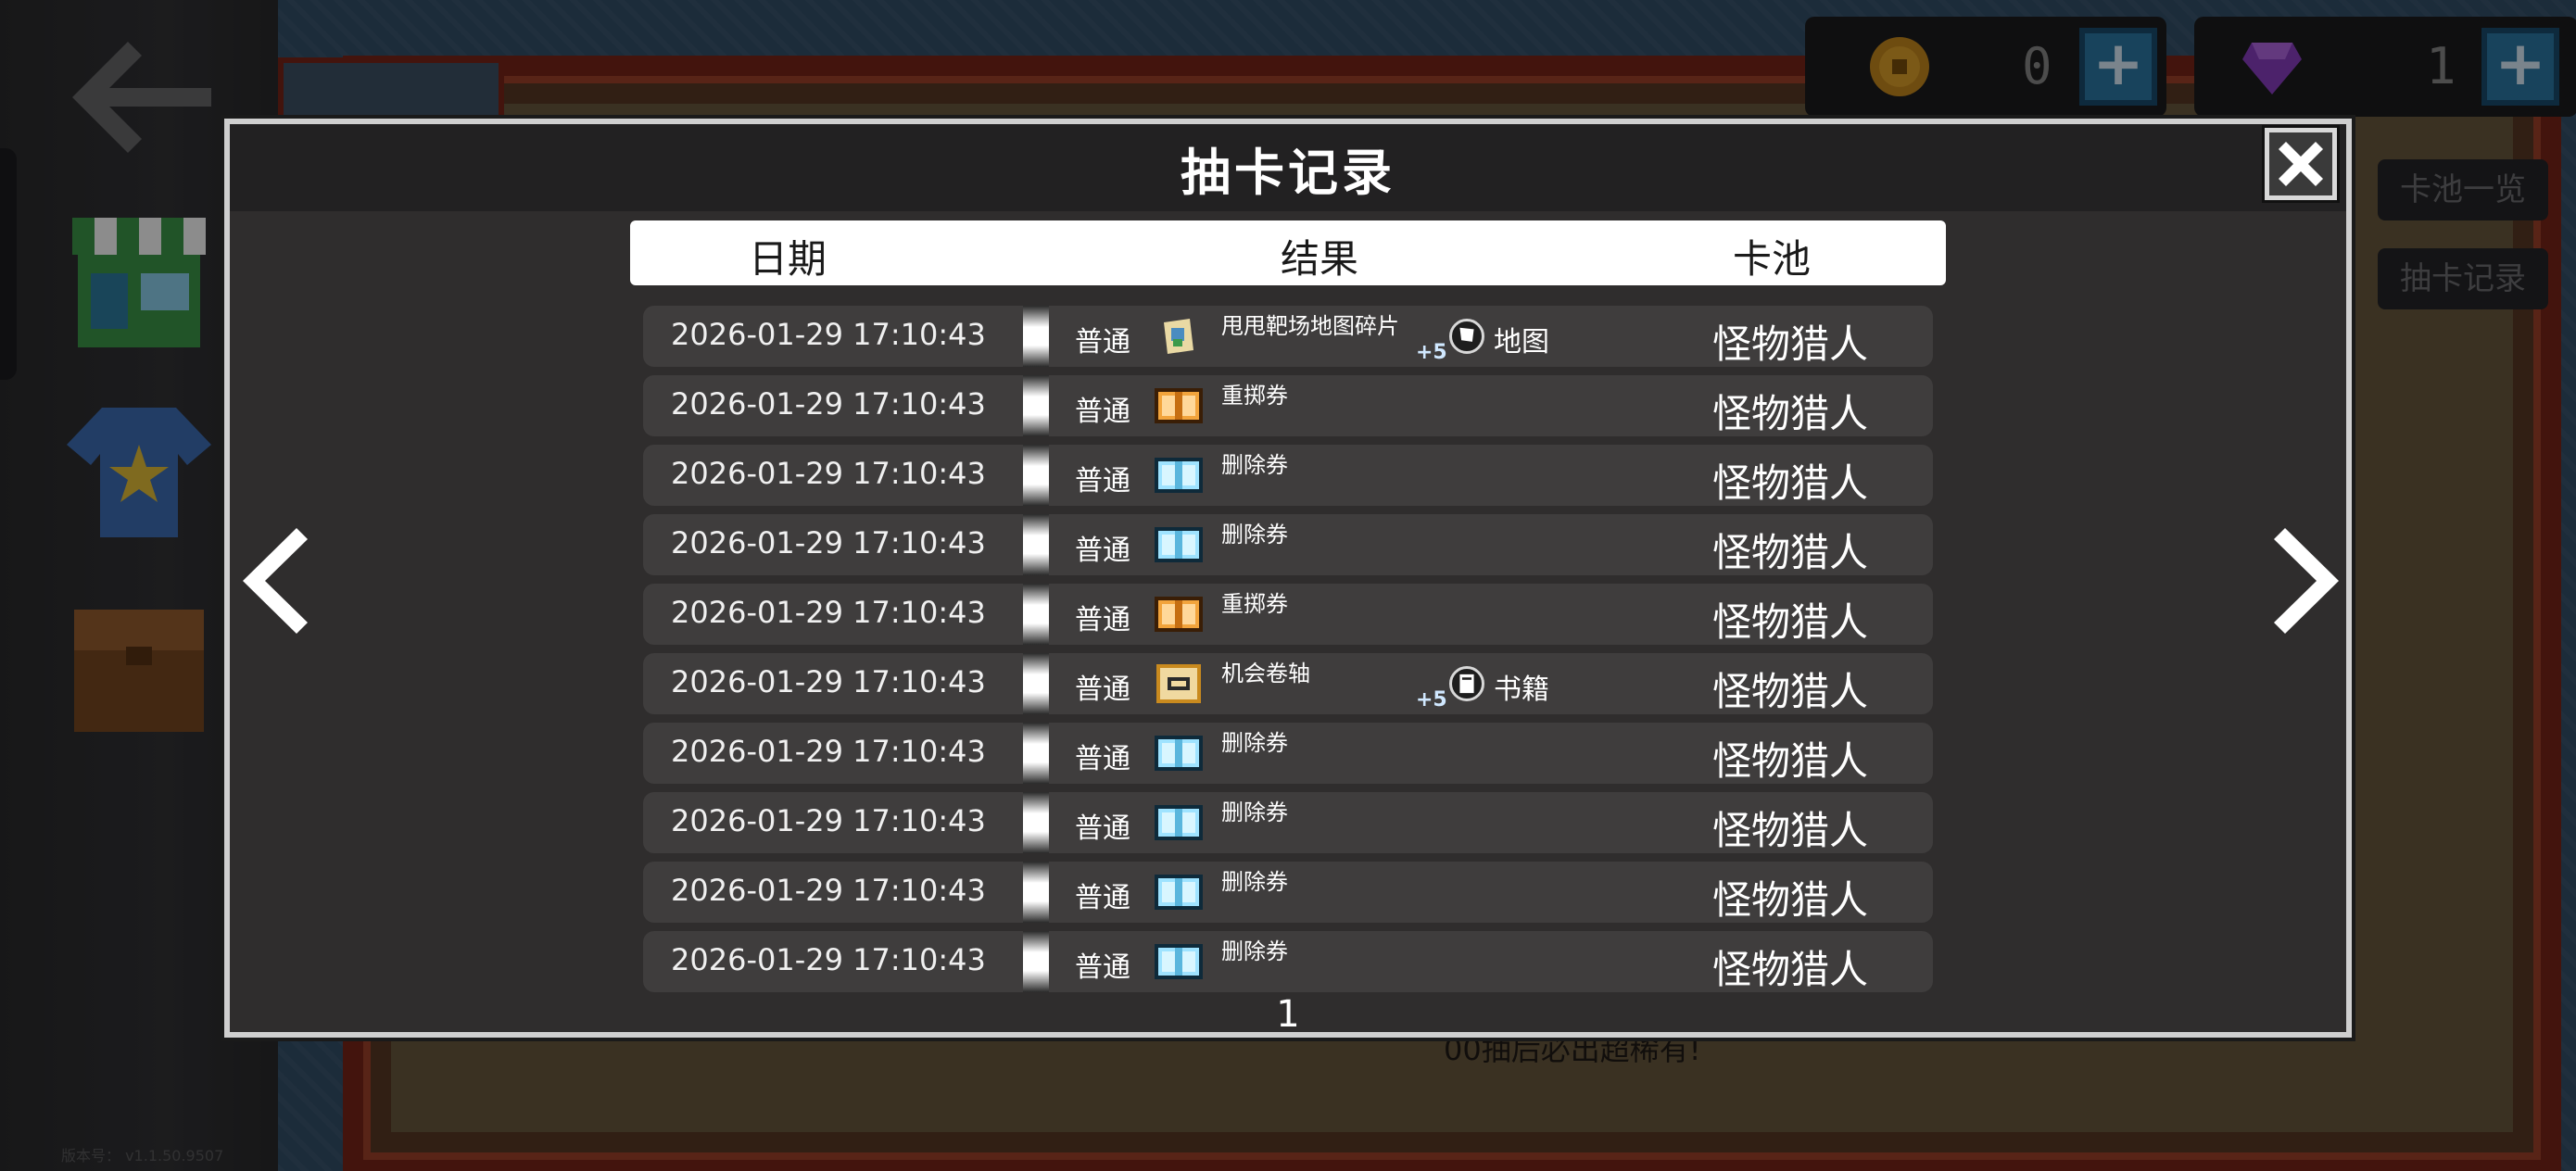 The width and height of the screenshot is (2576, 1171). I want to click on close-button, so click(2301, 164).